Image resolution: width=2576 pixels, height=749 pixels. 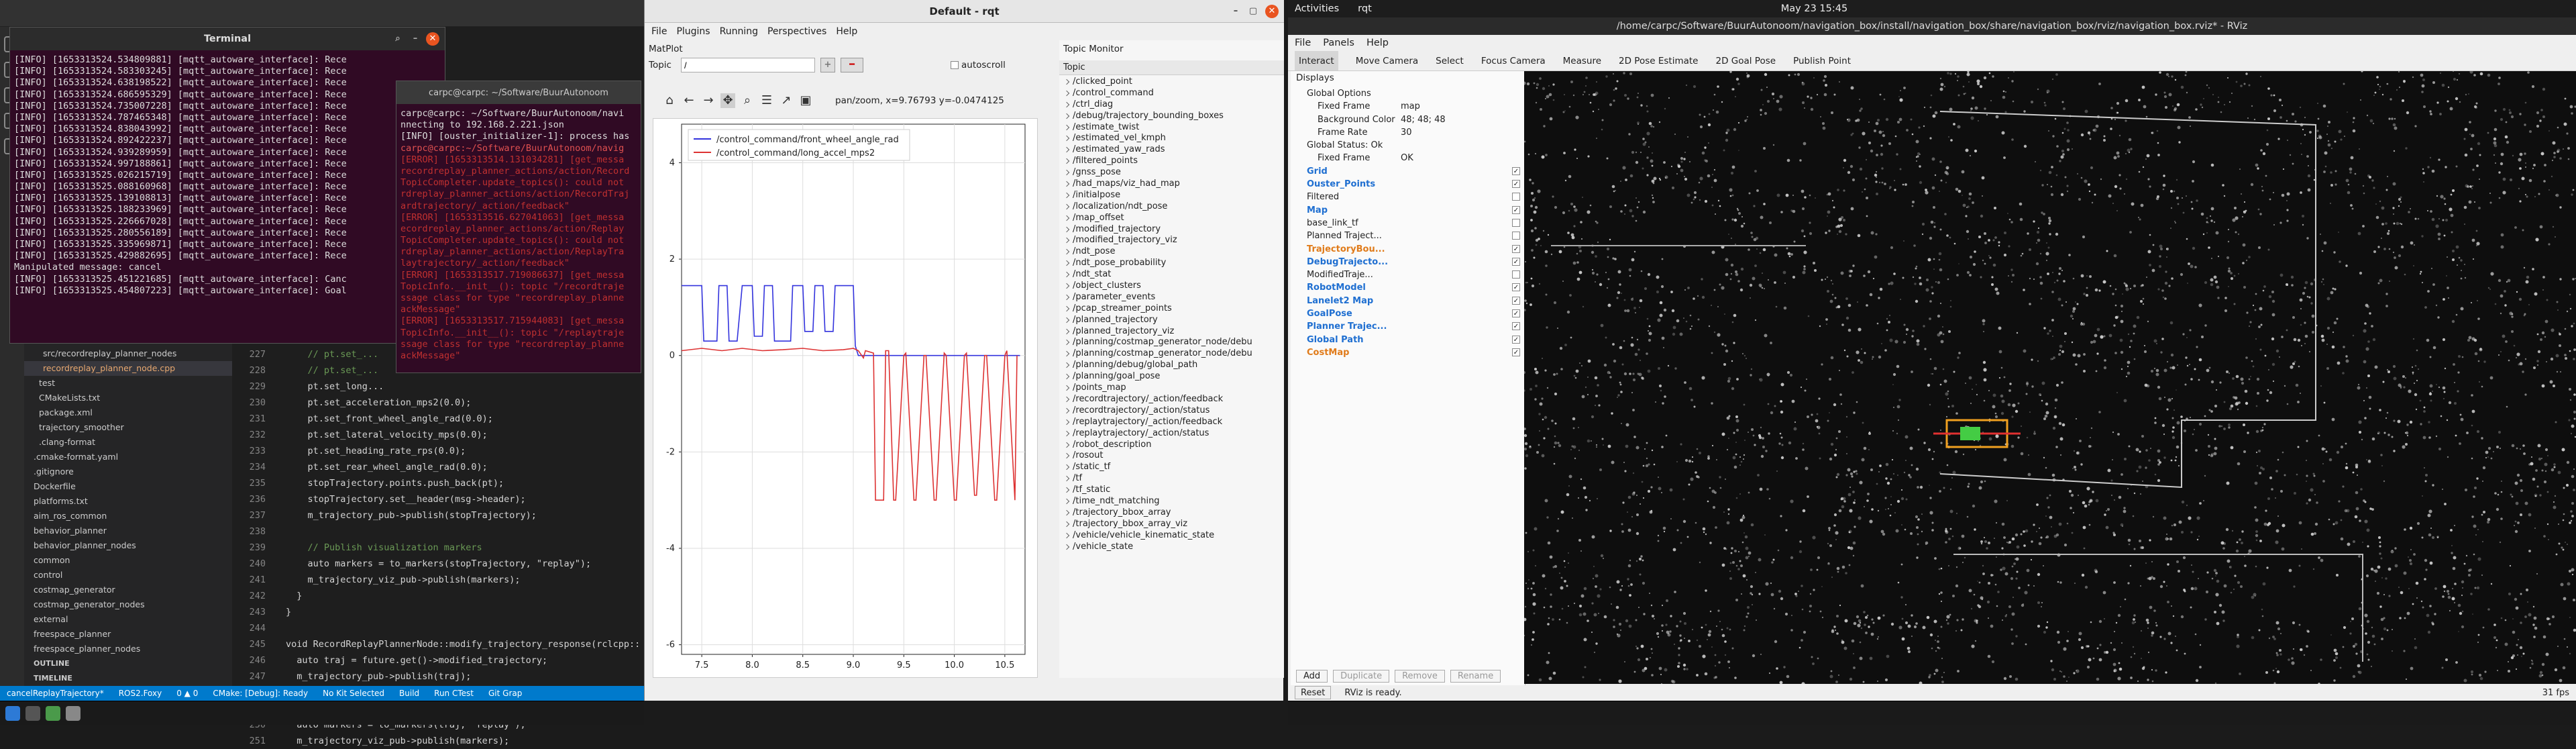 What do you see at coordinates (1408, 250) in the screenshot?
I see `display-item: TrajectoryBou... ✓` at bounding box center [1408, 250].